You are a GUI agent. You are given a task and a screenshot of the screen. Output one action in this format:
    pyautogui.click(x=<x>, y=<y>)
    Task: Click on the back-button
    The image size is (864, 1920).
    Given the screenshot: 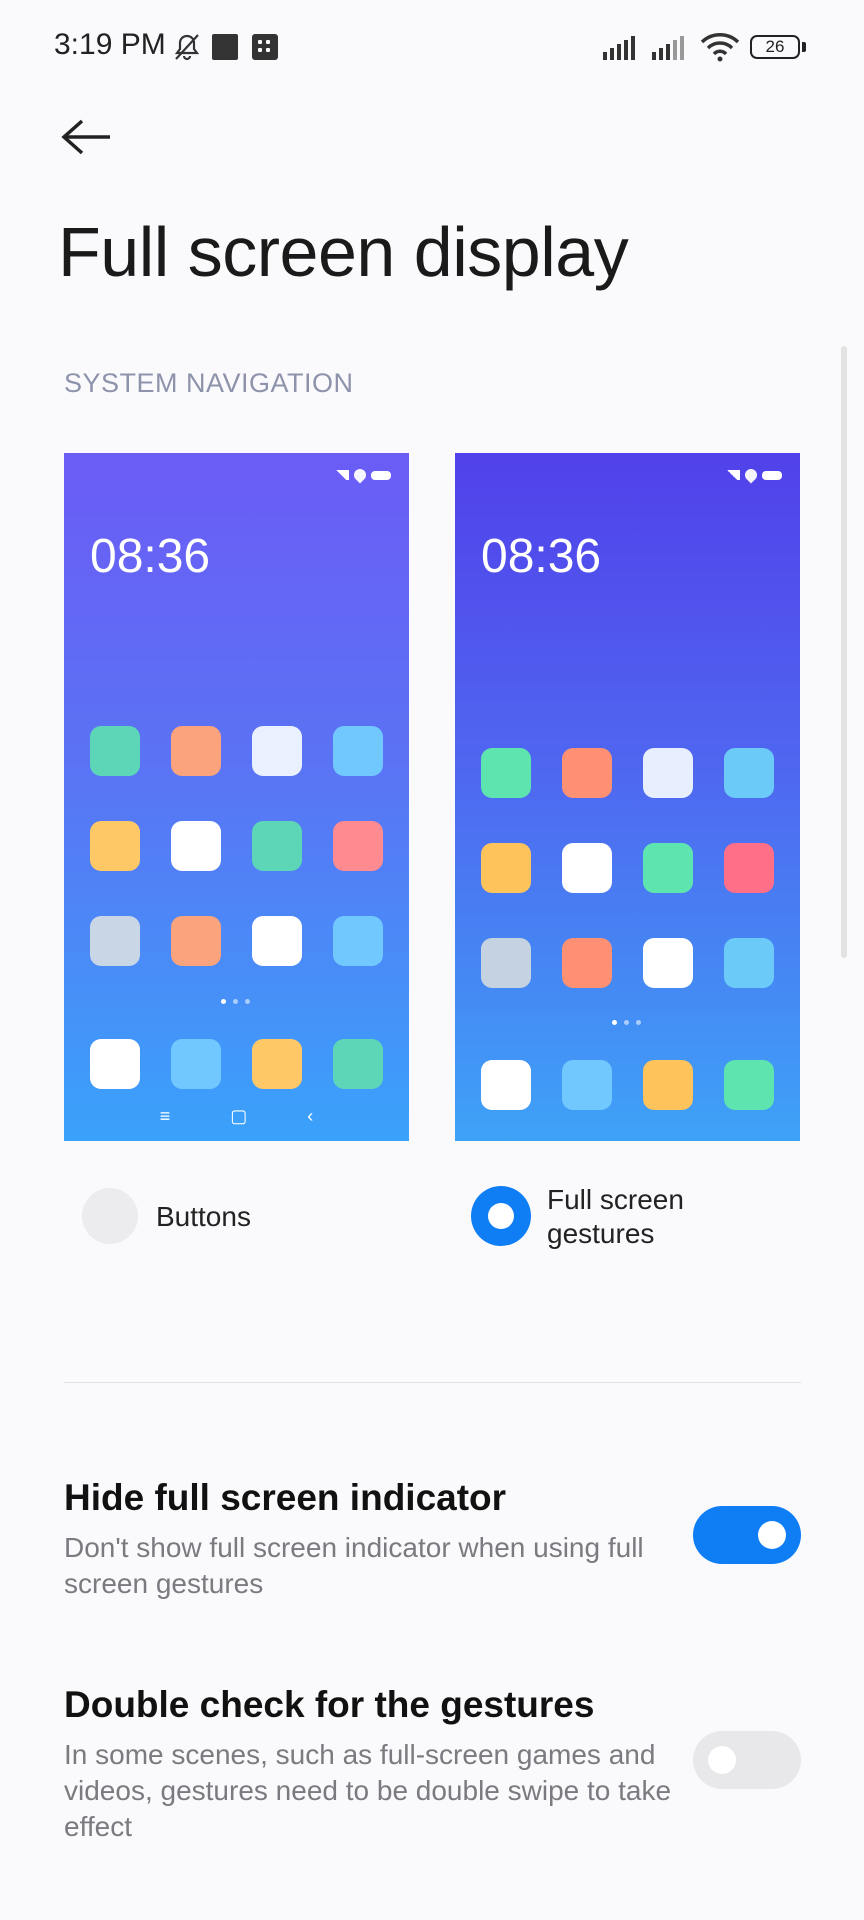 What is the action you would take?
    pyautogui.click(x=88, y=137)
    